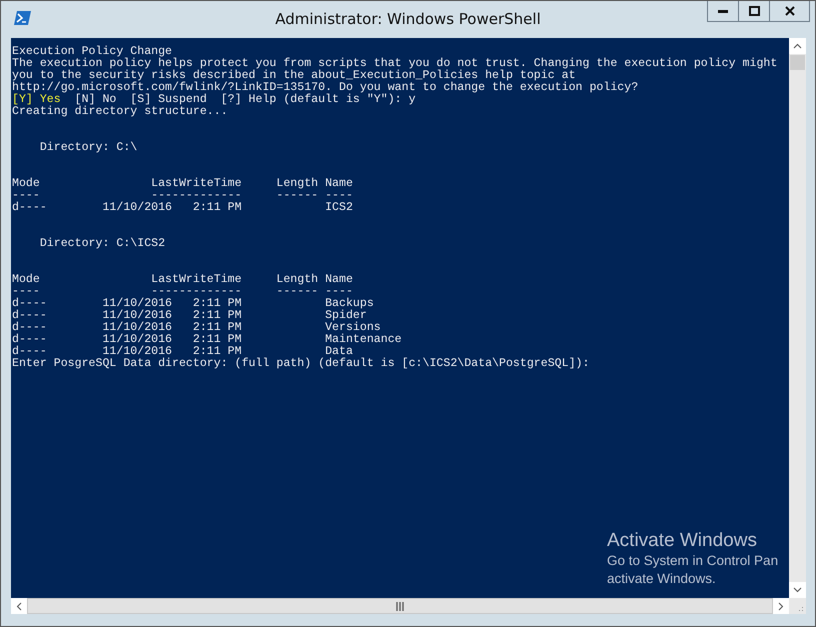  Describe the element at coordinates (22, 18) in the screenshot. I see `terminal-icon` at that location.